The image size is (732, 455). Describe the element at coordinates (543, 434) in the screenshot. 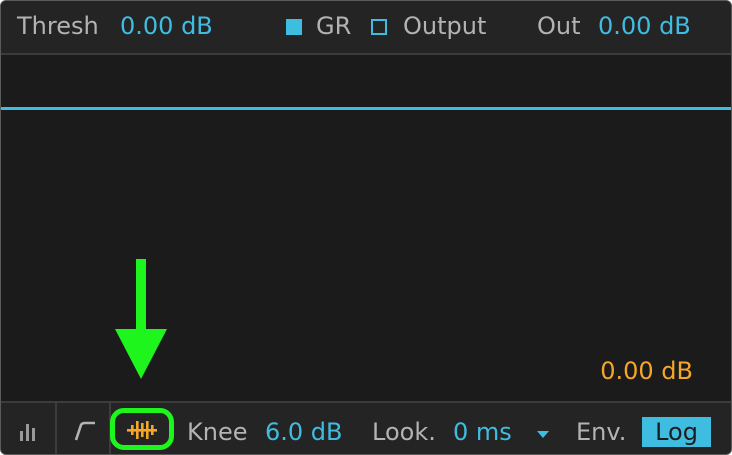

I see `dropdown-triangle-icon` at that location.